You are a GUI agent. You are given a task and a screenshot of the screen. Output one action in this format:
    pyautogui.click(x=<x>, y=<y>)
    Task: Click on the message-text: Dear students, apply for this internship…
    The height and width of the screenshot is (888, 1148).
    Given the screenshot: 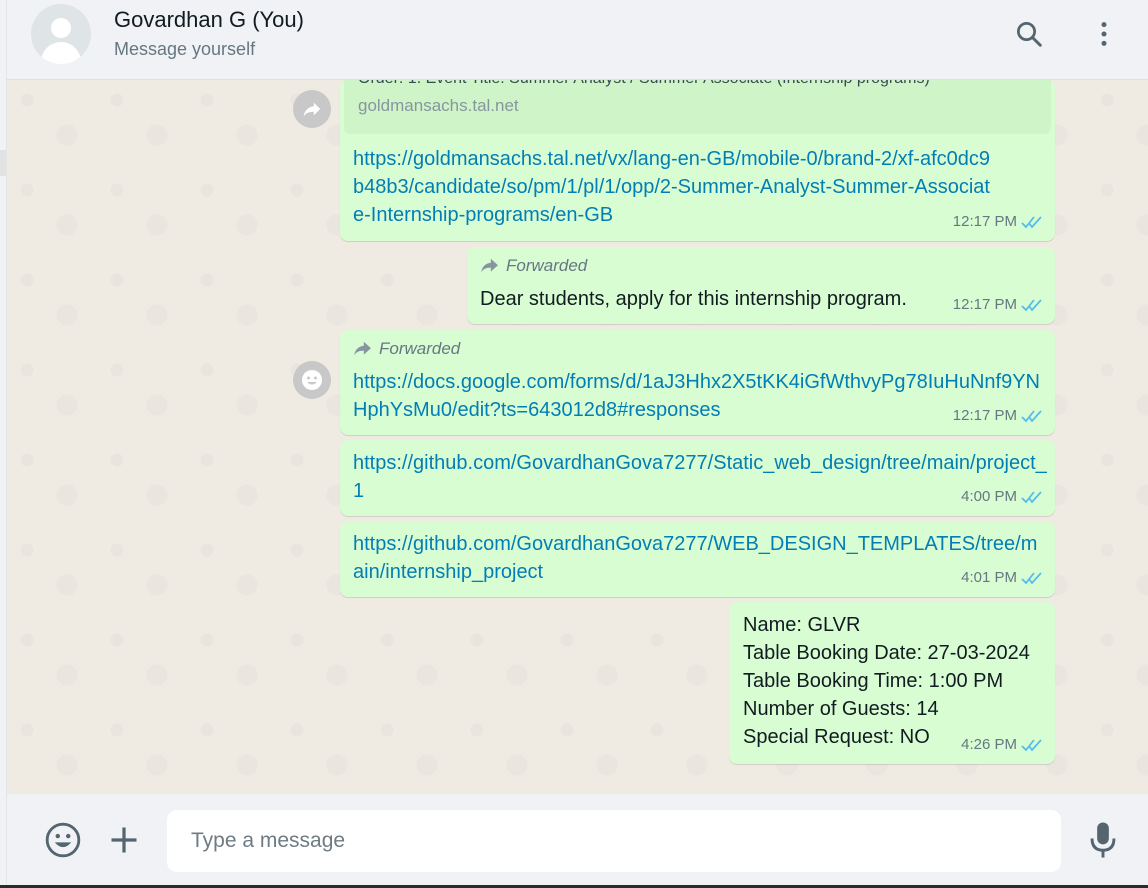 What is the action you would take?
    pyautogui.click(x=693, y=299)
    